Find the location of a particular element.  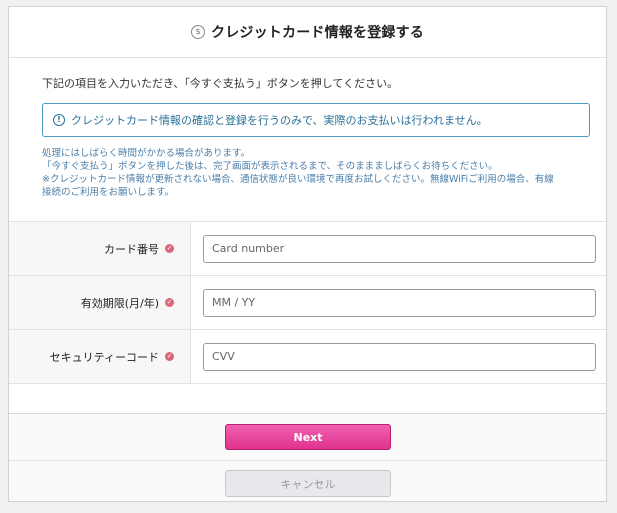

cvv-label: セキュリティーコード is located at coordinates (104, 357).